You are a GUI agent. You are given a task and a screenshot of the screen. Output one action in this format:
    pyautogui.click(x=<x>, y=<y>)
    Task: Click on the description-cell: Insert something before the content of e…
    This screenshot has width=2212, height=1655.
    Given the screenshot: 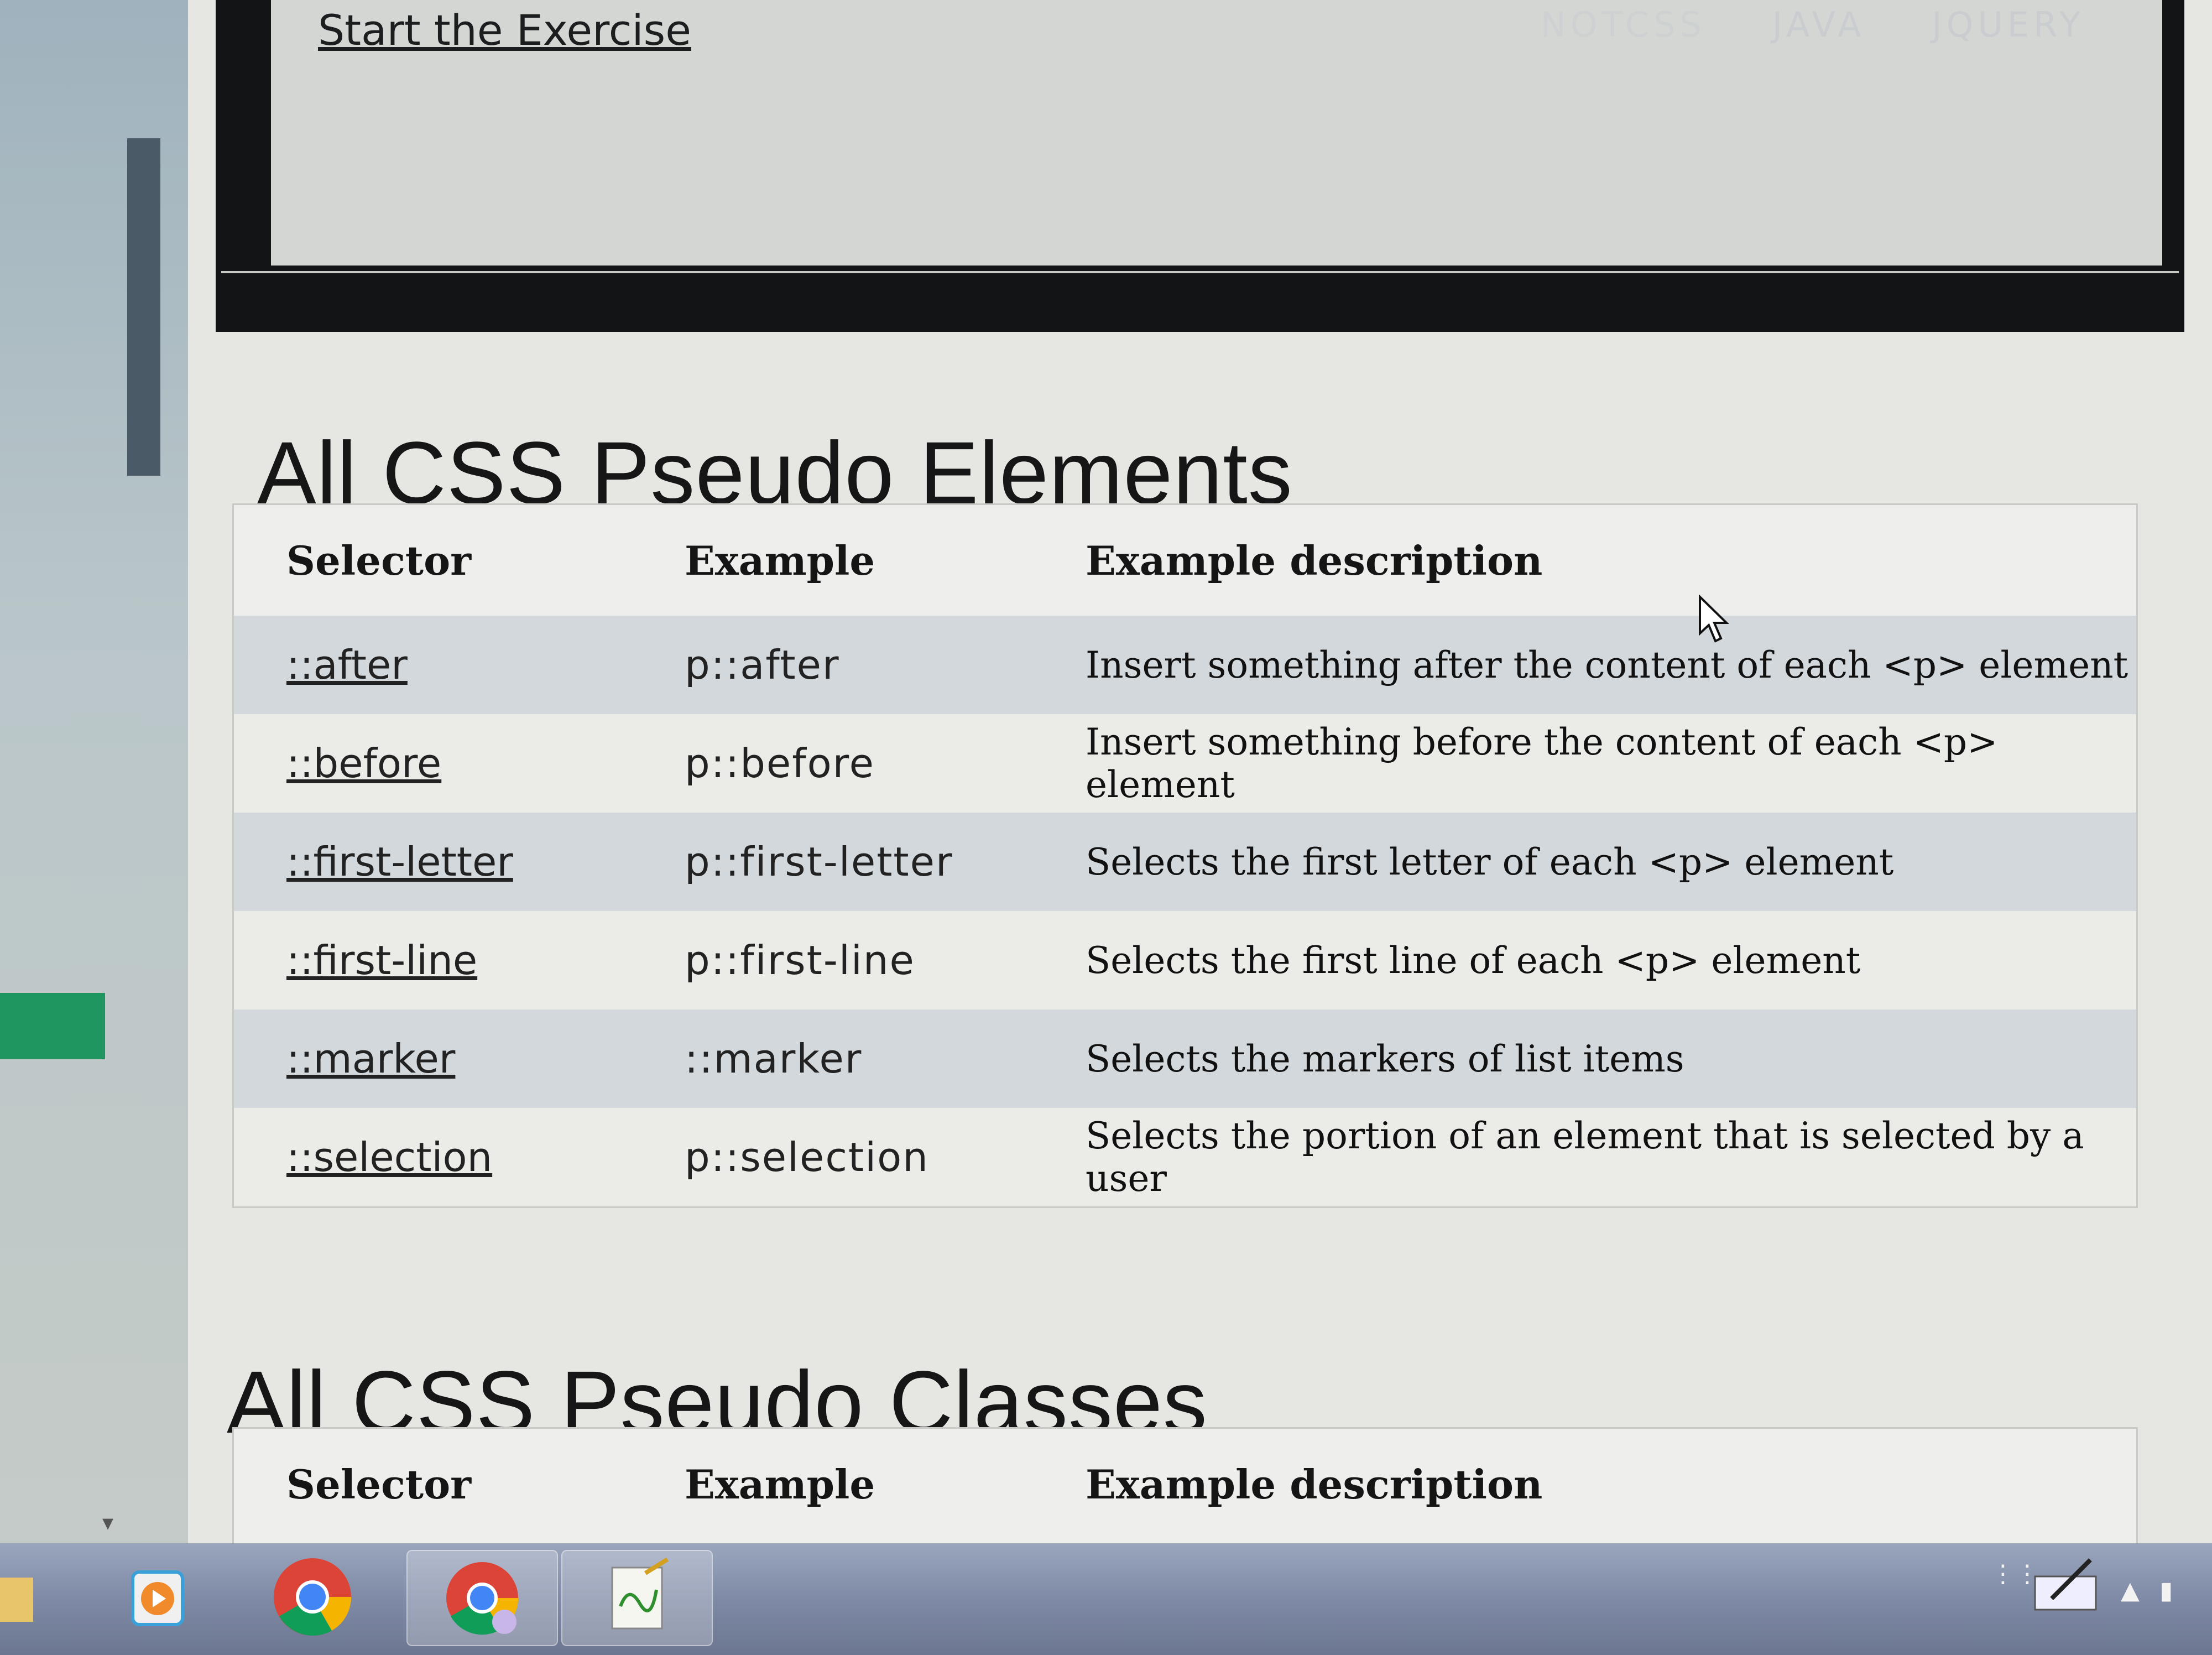 What is the action you would take?
    pyautogui.click(x=1542, y=763)
    